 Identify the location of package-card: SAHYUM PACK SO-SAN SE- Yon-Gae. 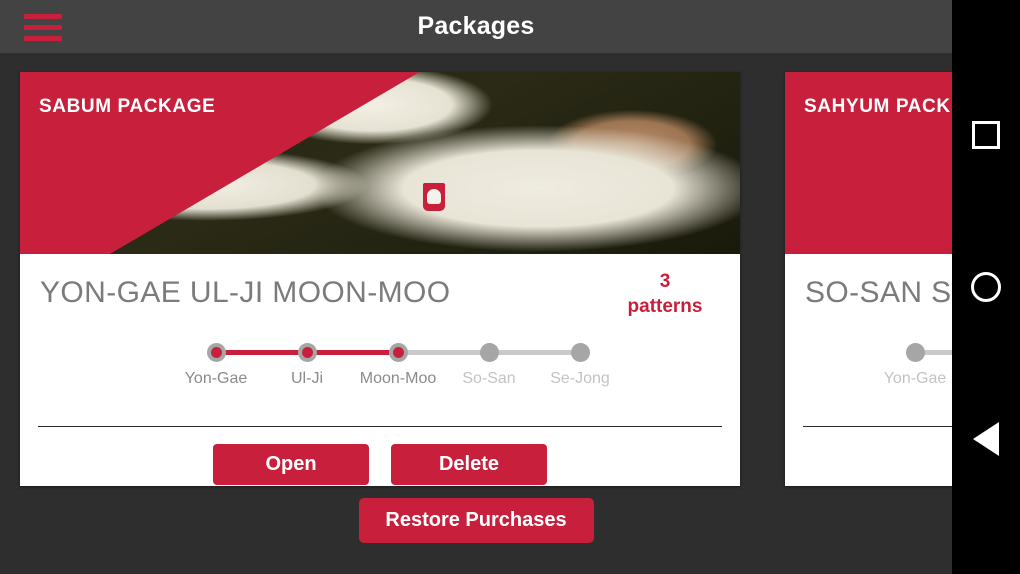
(868, 279).